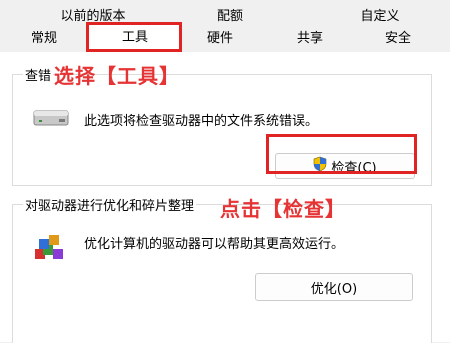  What do you see at coordinates (110, 204) in the screenshot?
I see `optimize-title: 对驱动器进行优化和碎片整理` at bounding box center [110, 204].